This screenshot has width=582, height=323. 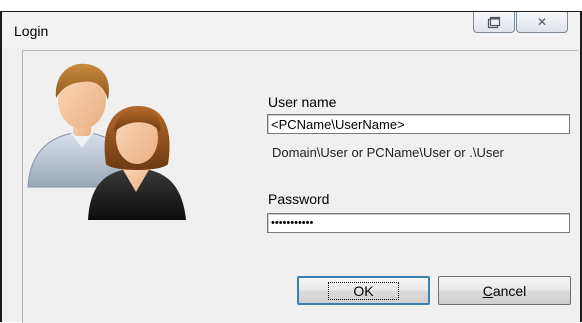 What do you see at coordinates (418, 223) in the screenshot?
I see `password-input` at bounding box center [418, 223].